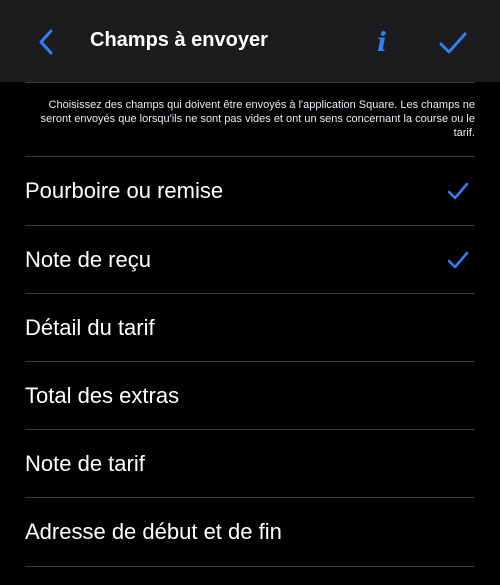 The height and width of the screenshot is (585, 500). Describe the element at coordinates (124, 190) in the screenshot. I see `field-label: Pourboire ou remise` at that location.